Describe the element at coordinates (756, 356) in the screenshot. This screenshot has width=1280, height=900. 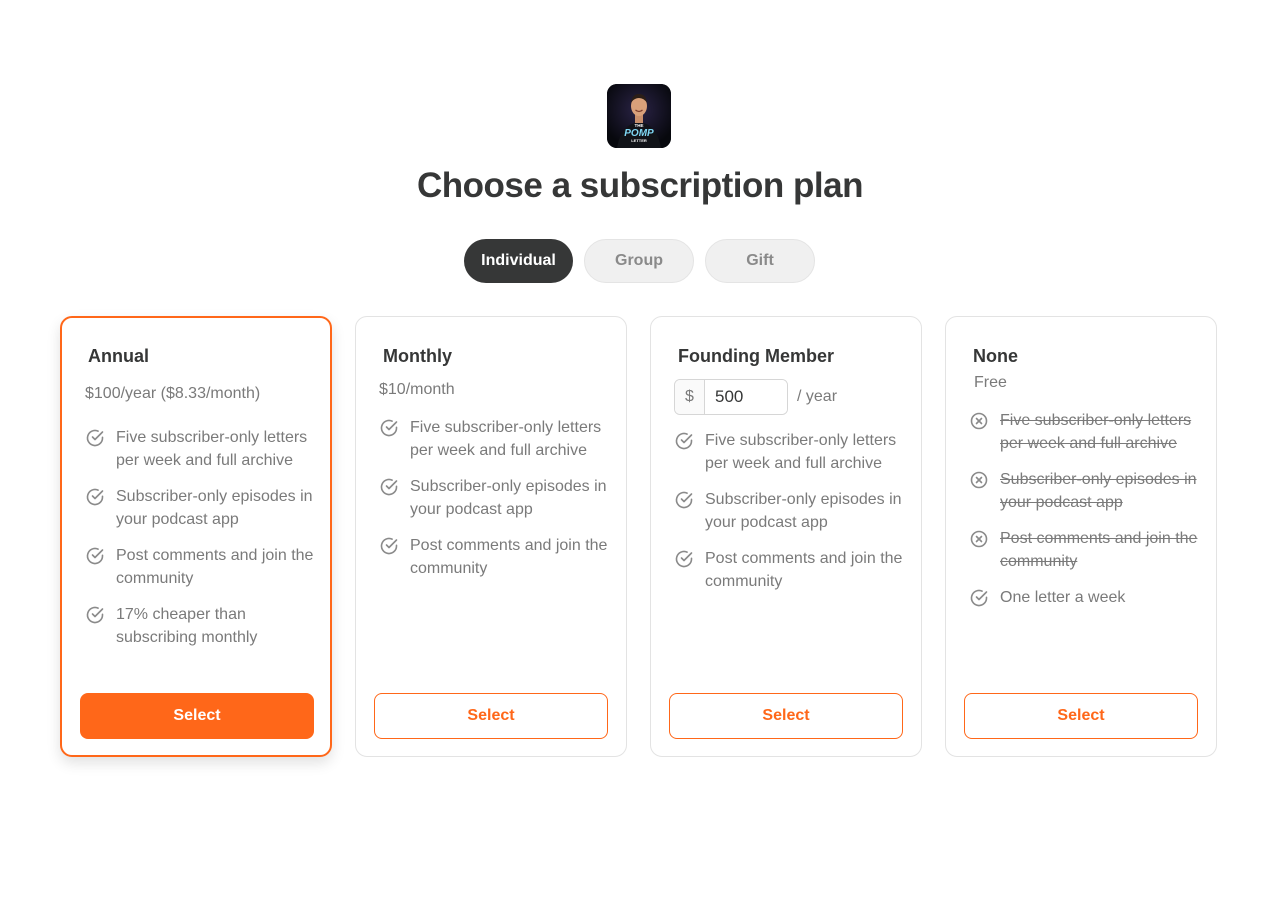
I see `plan-name: Founding Member` at that location.